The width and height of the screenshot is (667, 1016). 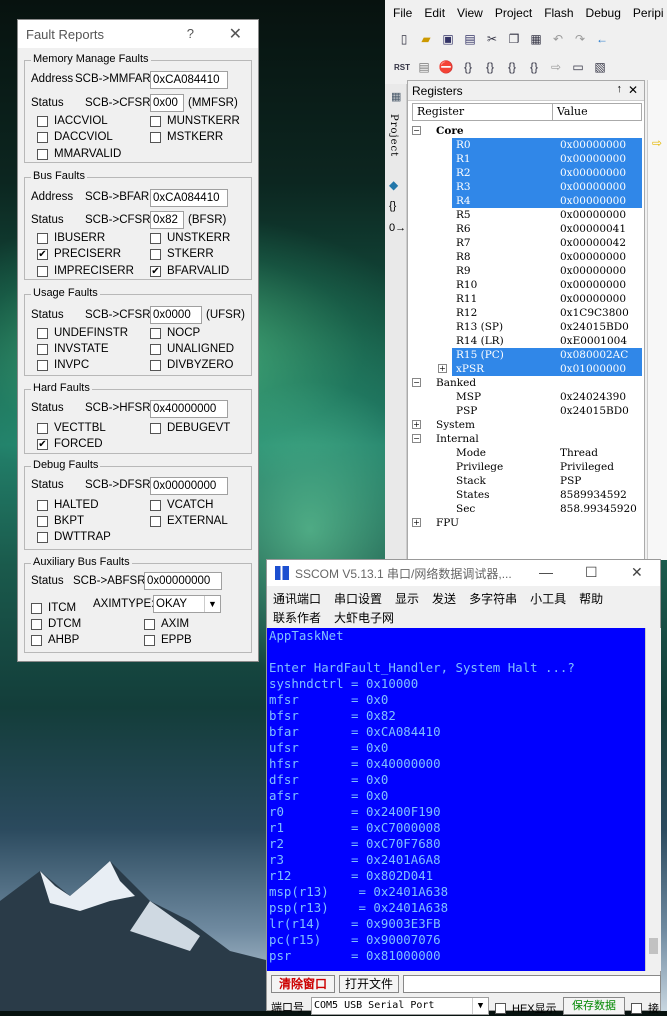 What do you see at coordinates (570, 481) in the screenshot?
I see `register-value: PSP` at bounding box center [570, 481].